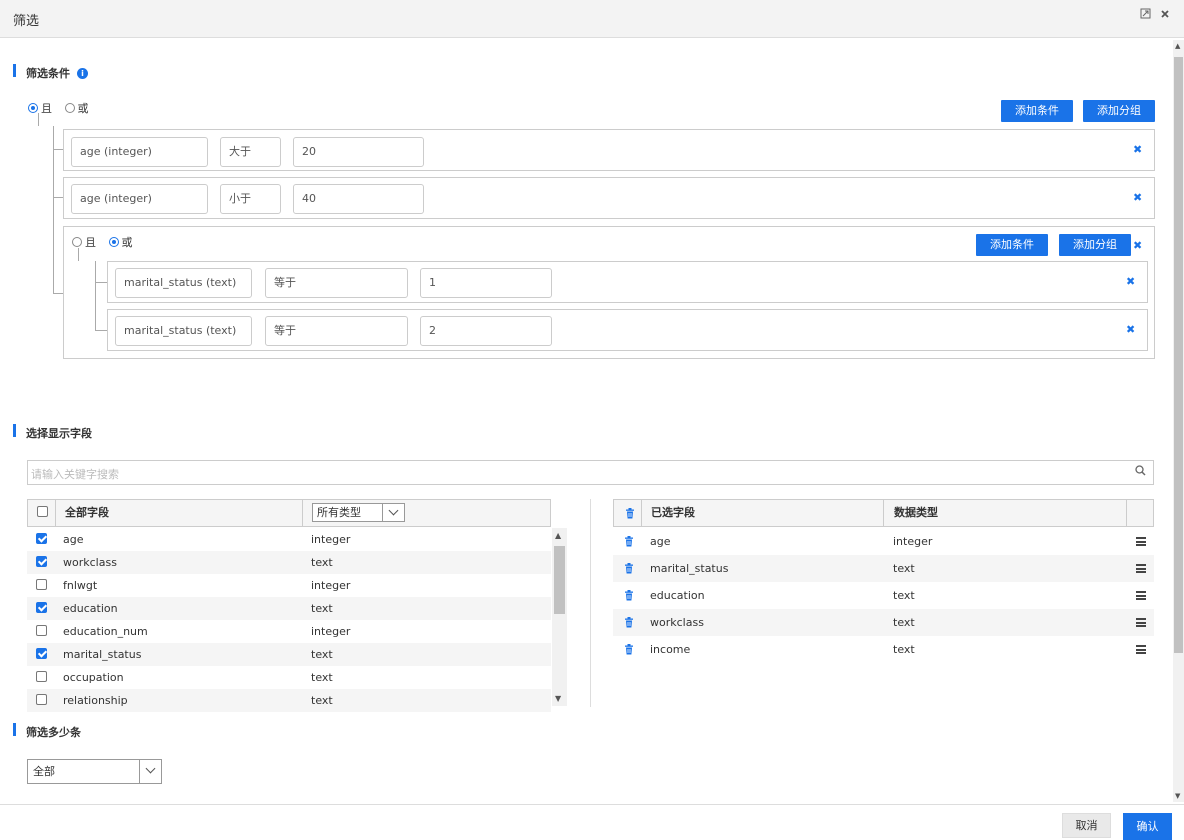 The height and width of the screenshot is (840, 1184). Describe the element at coordinates (82, 73) in the screenshot. I see `info-icon: i` at that location.